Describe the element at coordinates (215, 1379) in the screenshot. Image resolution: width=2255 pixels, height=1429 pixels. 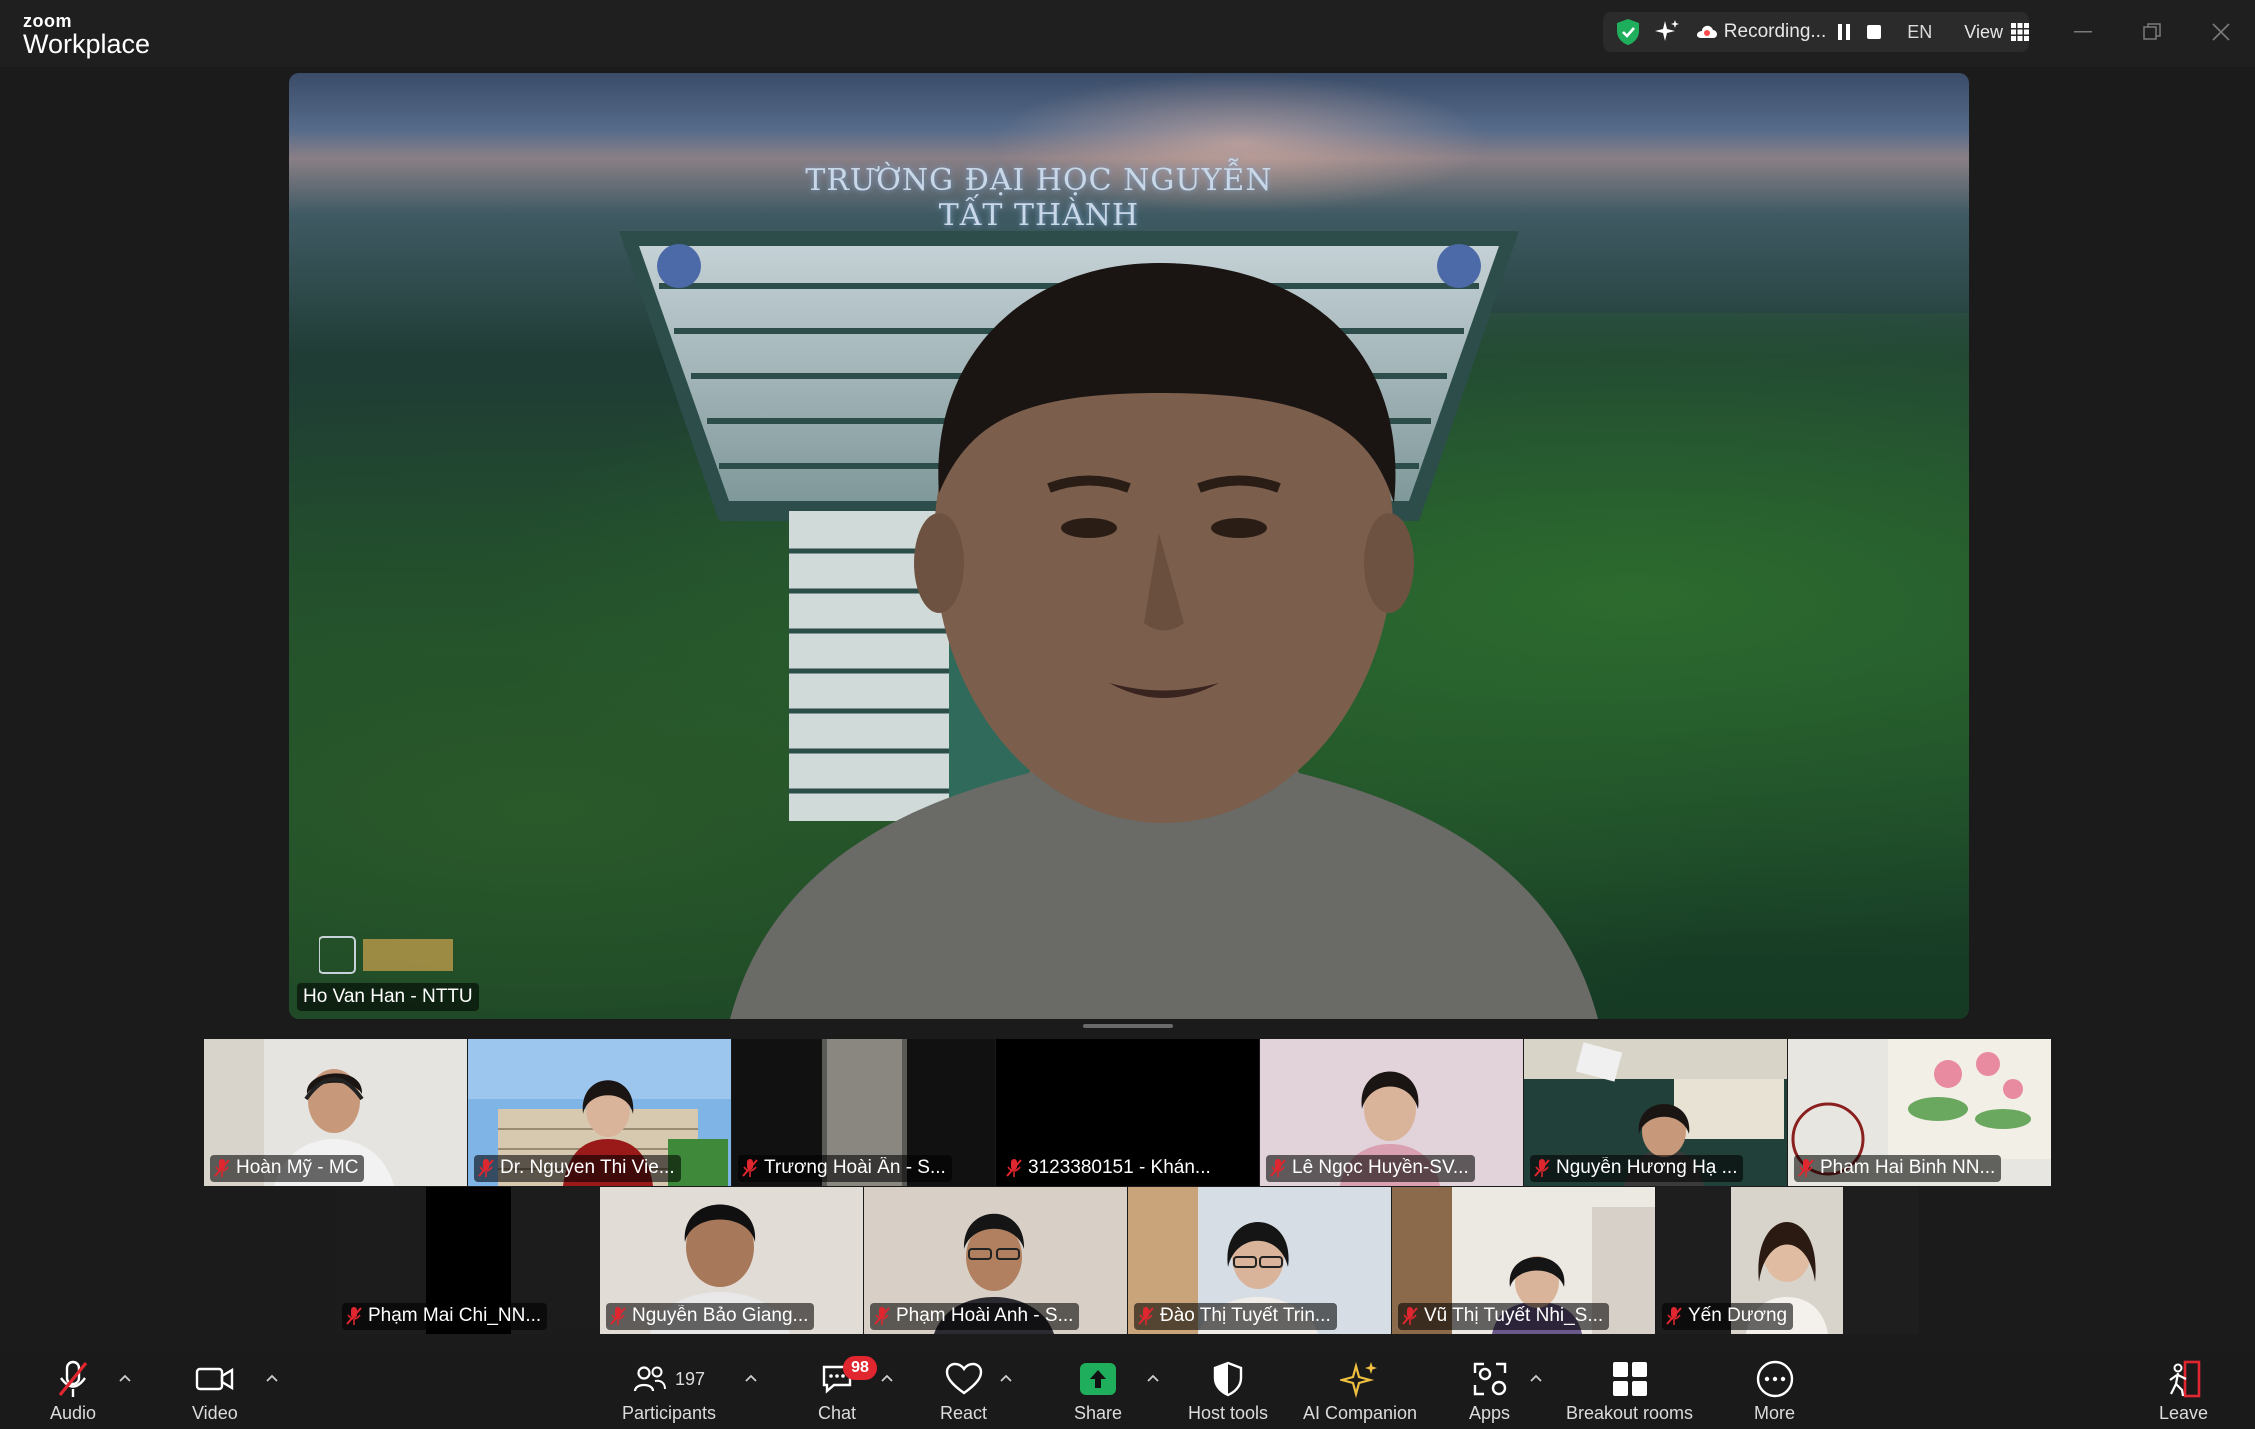
I see `video-camera-icon` at that location.